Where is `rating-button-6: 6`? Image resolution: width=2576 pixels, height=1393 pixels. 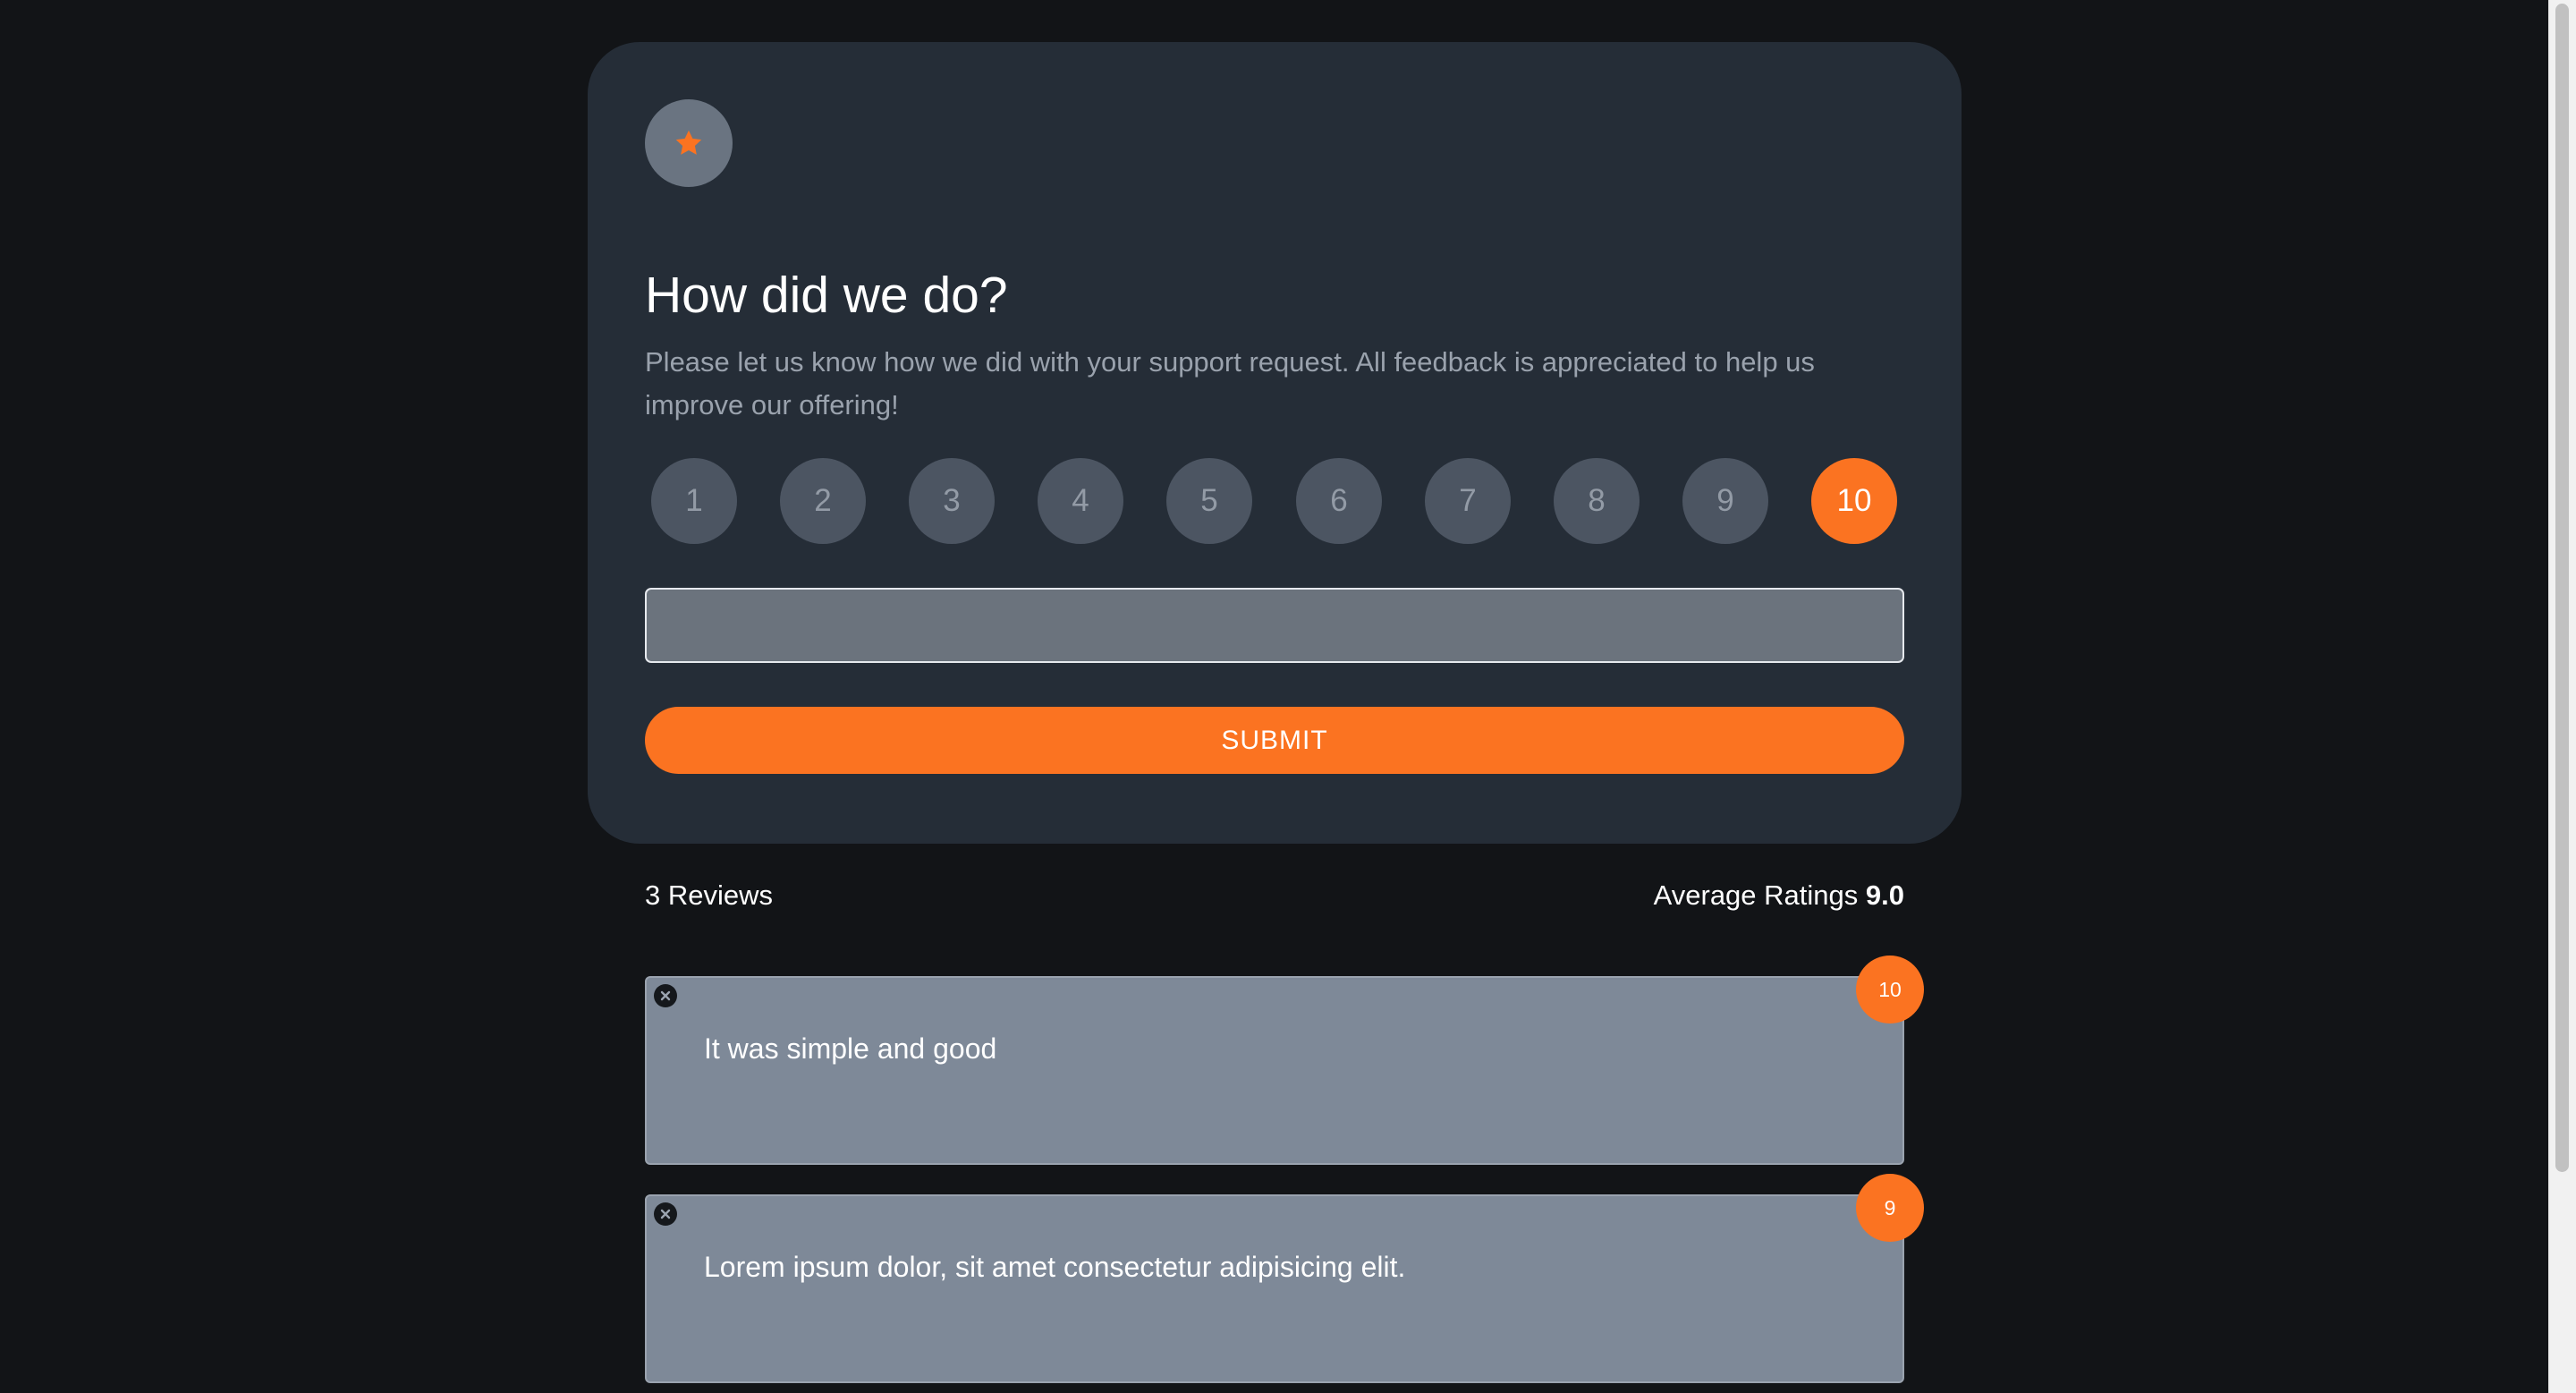 rating-button-6: 6 is located at coordinates (1339, 501).